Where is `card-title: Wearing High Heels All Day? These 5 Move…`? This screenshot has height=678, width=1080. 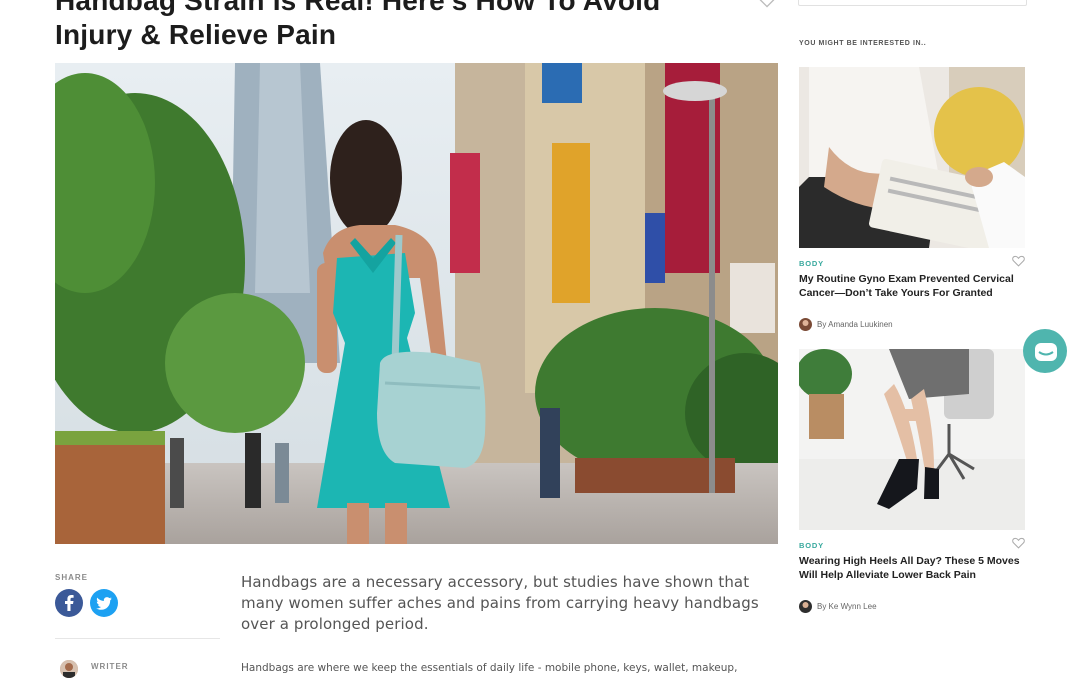 card-title: Wearing High Heels All Day? These 5 Move… is located at coordinates (911, 568).